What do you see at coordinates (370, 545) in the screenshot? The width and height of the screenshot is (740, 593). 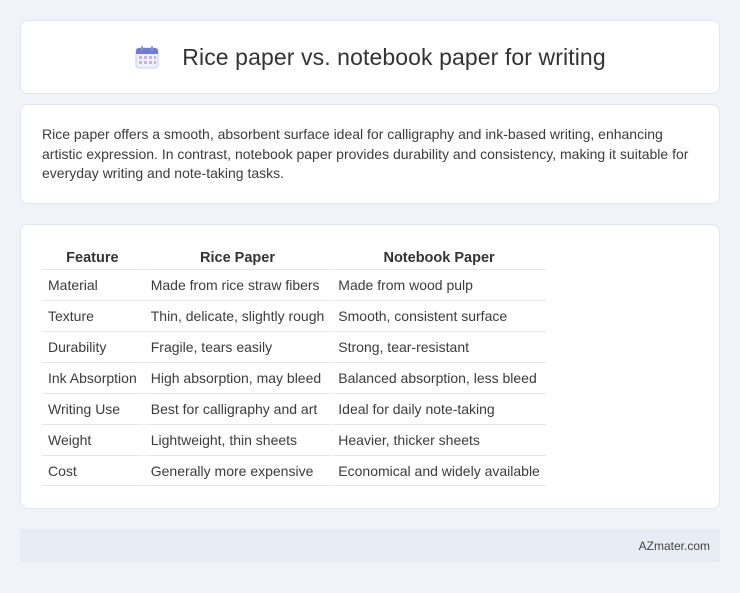 I see `footer: AZmater.com` at bounding box center [370, 545].